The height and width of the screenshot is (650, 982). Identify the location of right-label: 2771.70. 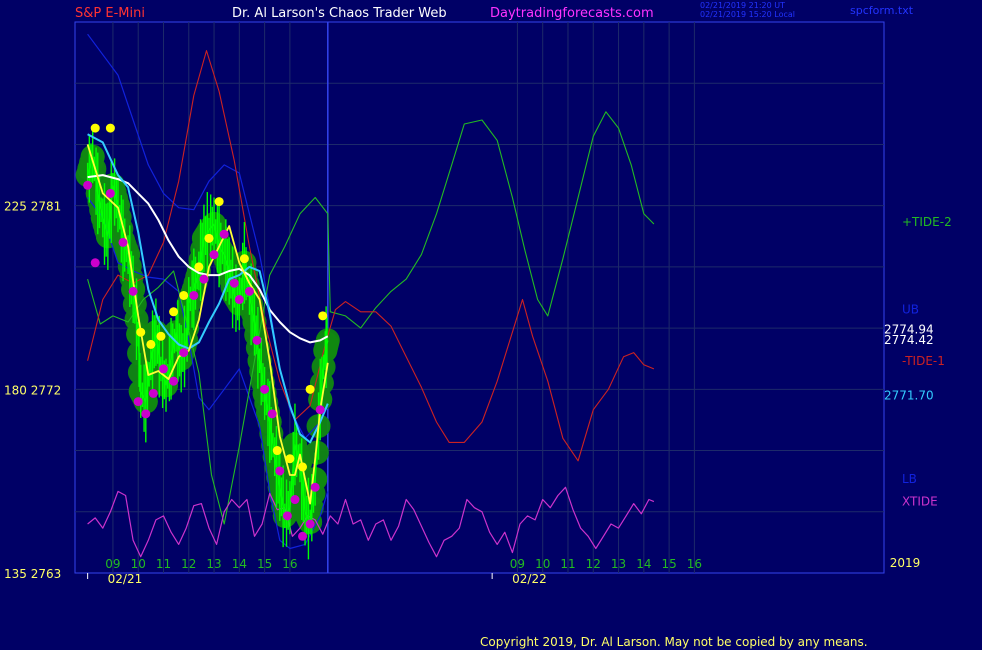
(909, 395).